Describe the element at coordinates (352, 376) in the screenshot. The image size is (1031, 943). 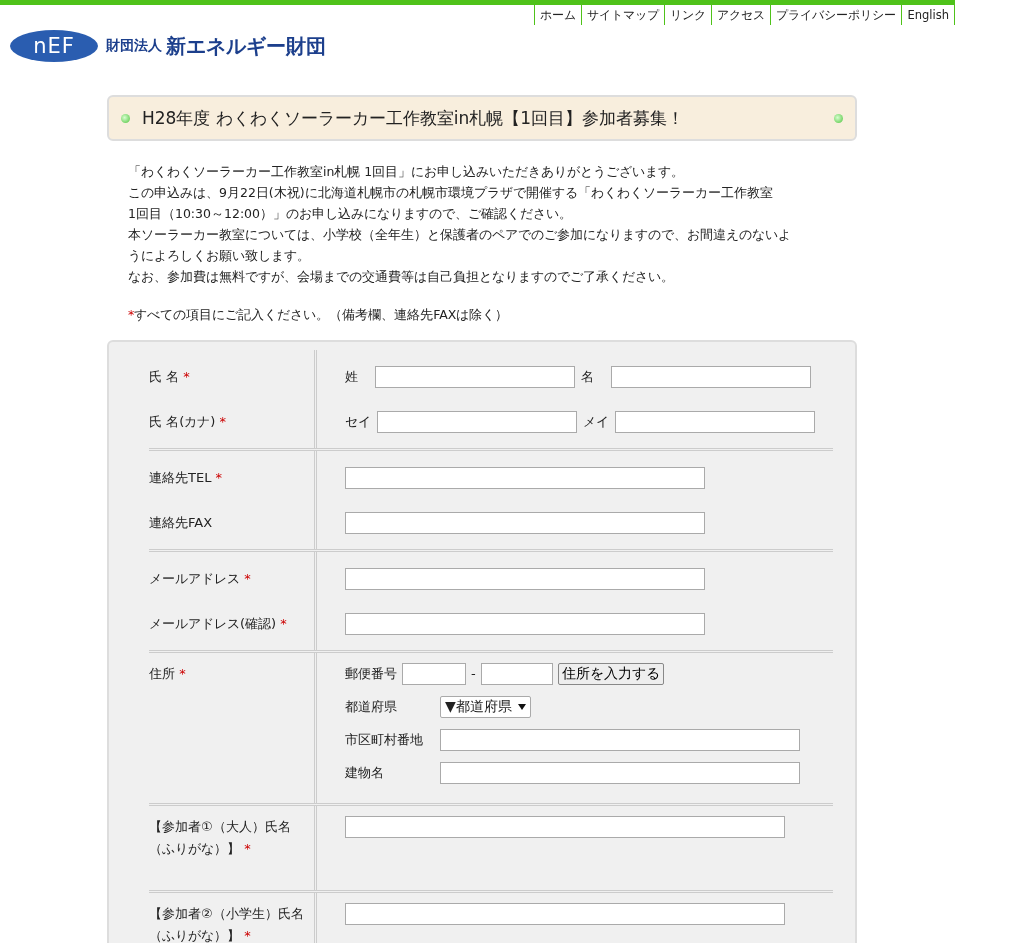
I see `field-label: 姓` at that location.